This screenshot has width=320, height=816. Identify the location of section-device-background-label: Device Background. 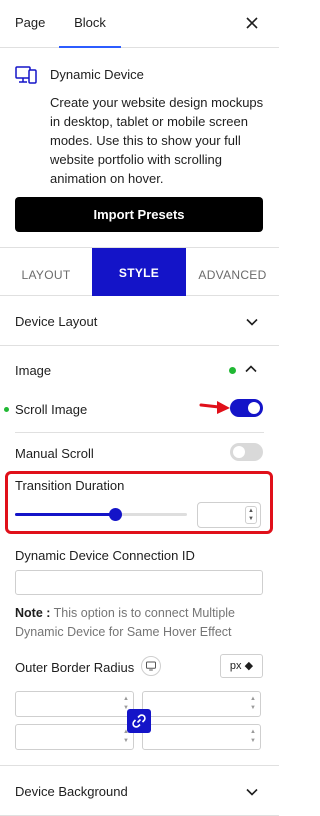
(71, 791).